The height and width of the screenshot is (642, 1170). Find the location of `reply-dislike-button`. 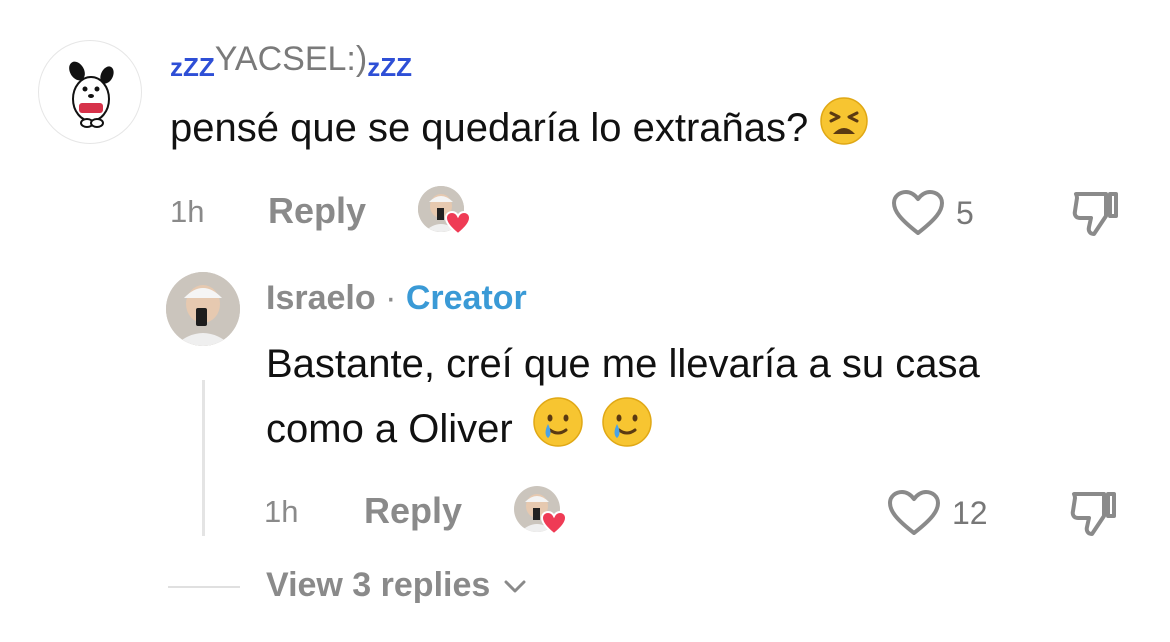

reply-dislike-button is located at coordinates (1094, 514).